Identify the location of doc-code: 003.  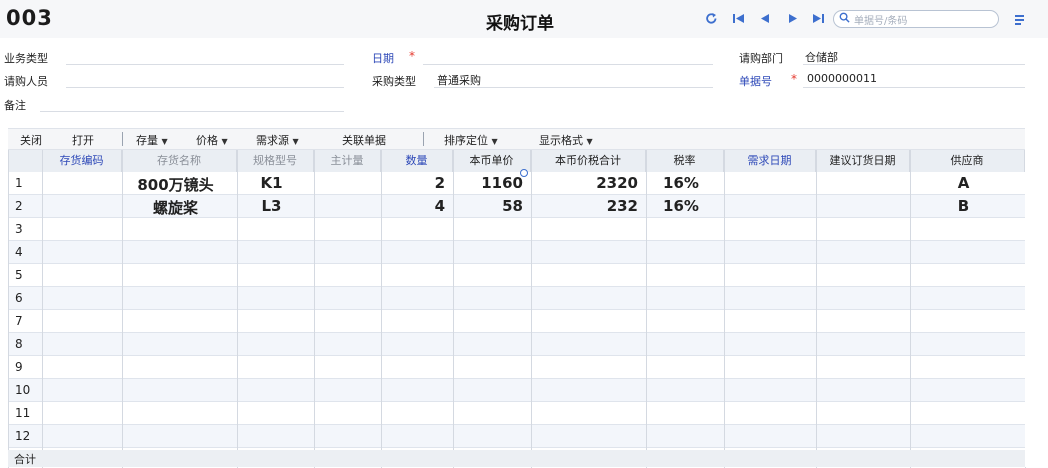
(29, 18).